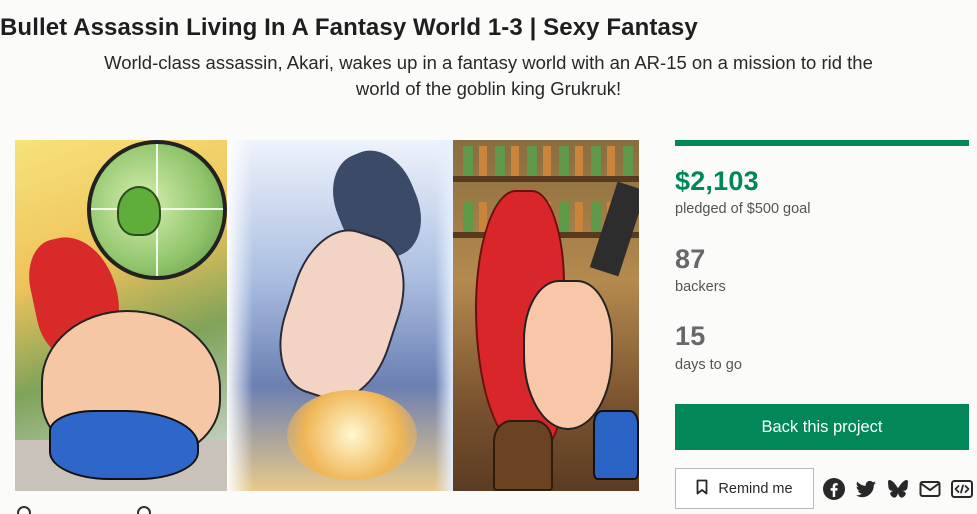 This screenshot has height=514, width=977. Describe the element at coordinates (755, 488) in the screenshot. I see `remind-me-label: Remind me` at that location.